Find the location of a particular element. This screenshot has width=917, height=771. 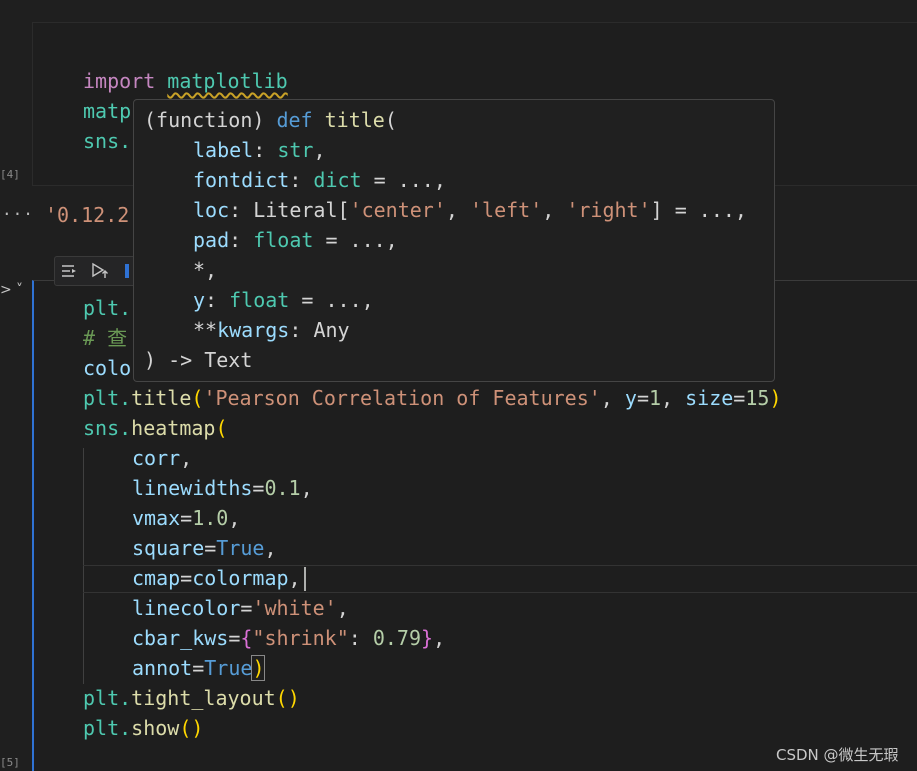

cell-1-exec-count: [4] is located at coordinates (10, 174).